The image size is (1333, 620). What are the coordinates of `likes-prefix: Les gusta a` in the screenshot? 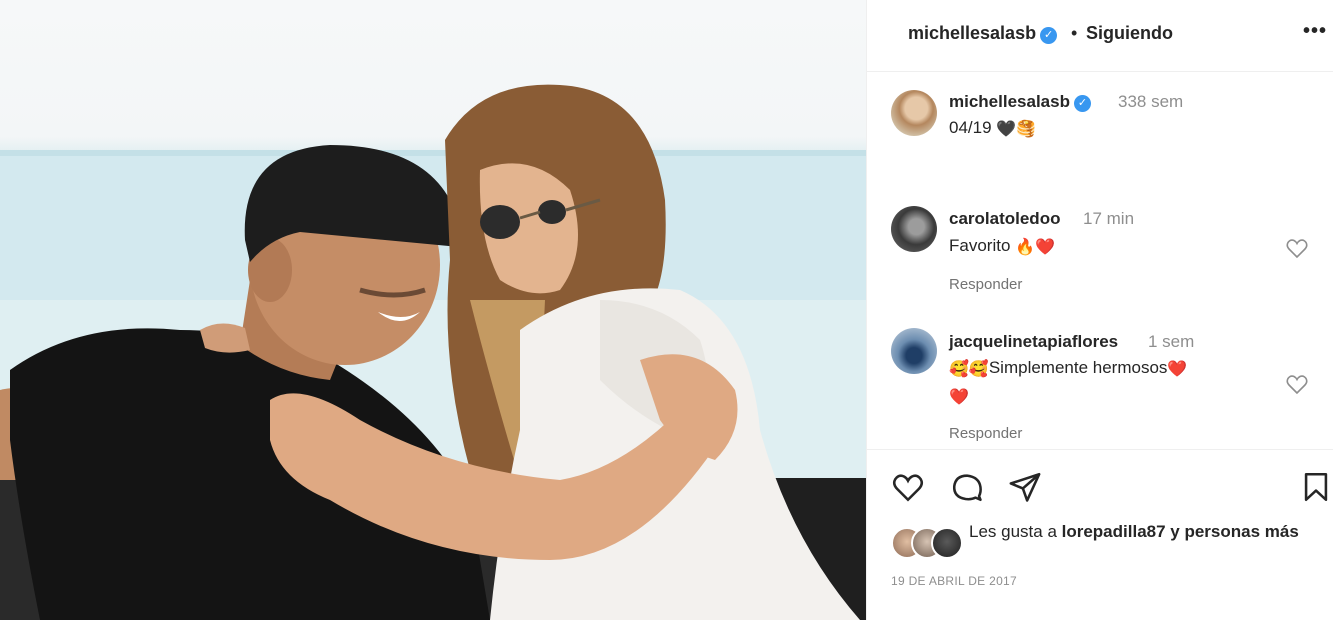 It's located at (1015, 531).